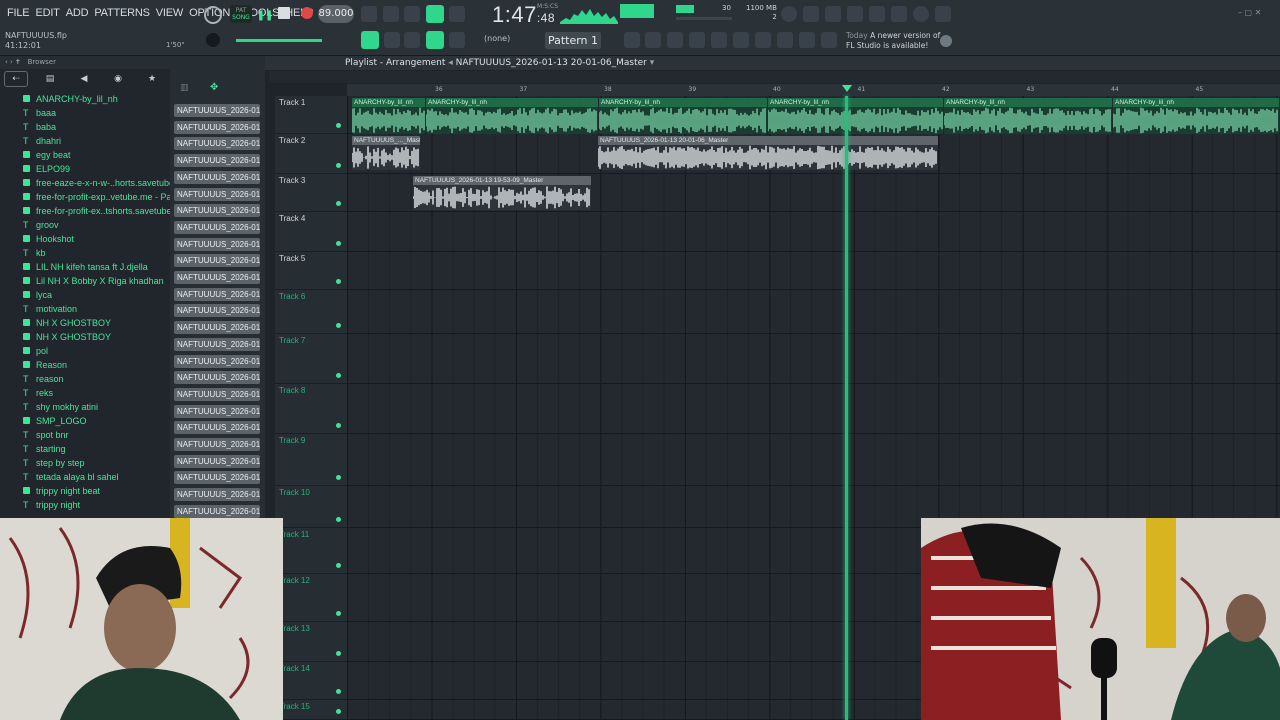 The height and width of the screenshot is (720, 1280). What do you see at coordinates (85, 309) in the screenshot?
I see `browser-item: Tmotivation` at bounding box center [85, 309].